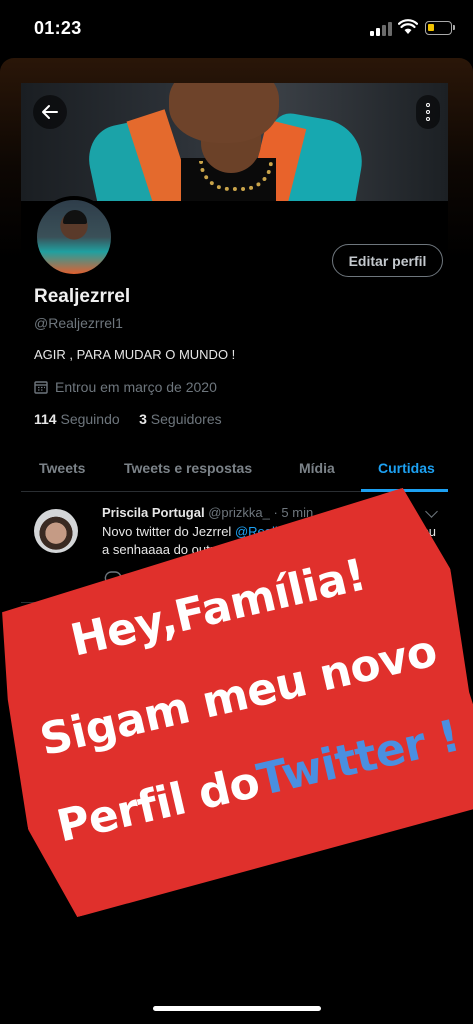 This screenshot has width=473, height=1024. I want to click on tweet-author-handle: @prizkka_, so click(239, 512).